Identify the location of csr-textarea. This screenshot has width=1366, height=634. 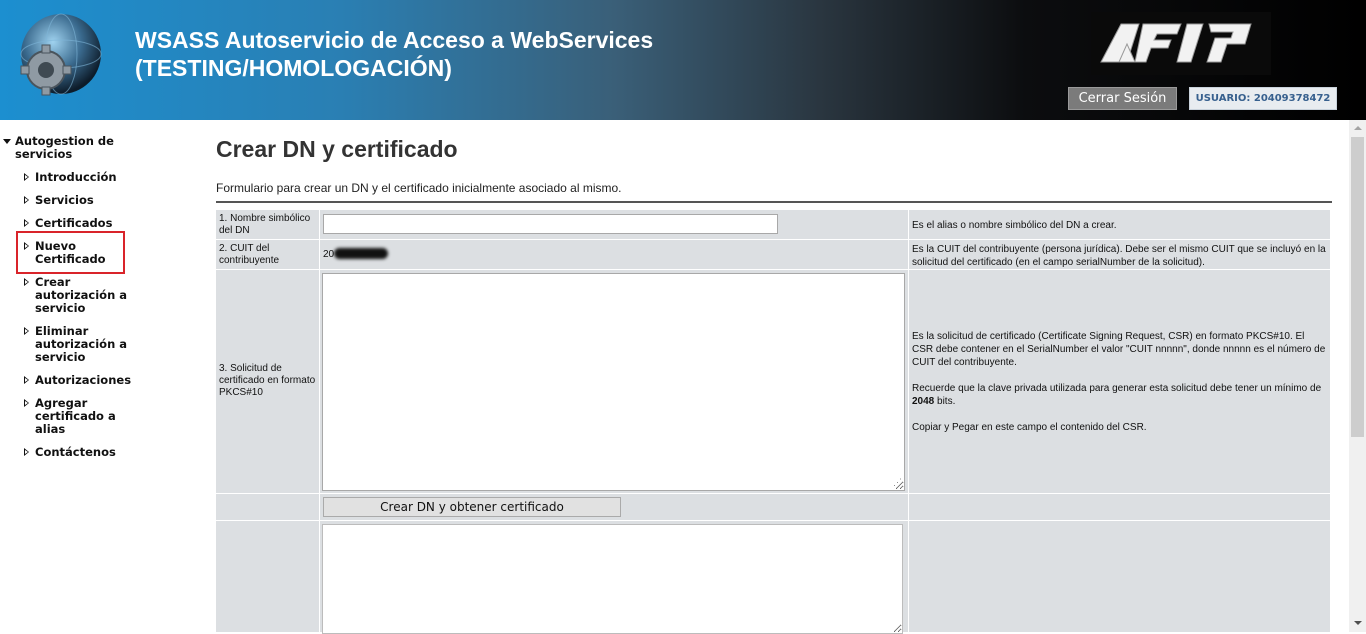
(613, 382).